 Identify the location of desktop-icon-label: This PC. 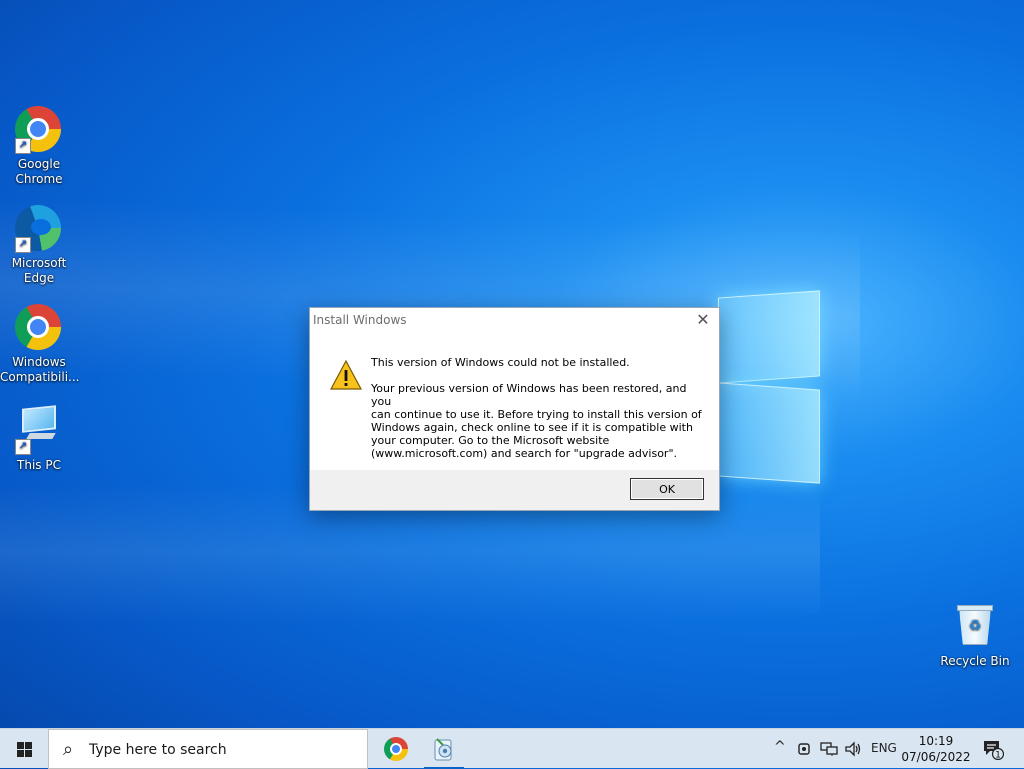
(39, 465).